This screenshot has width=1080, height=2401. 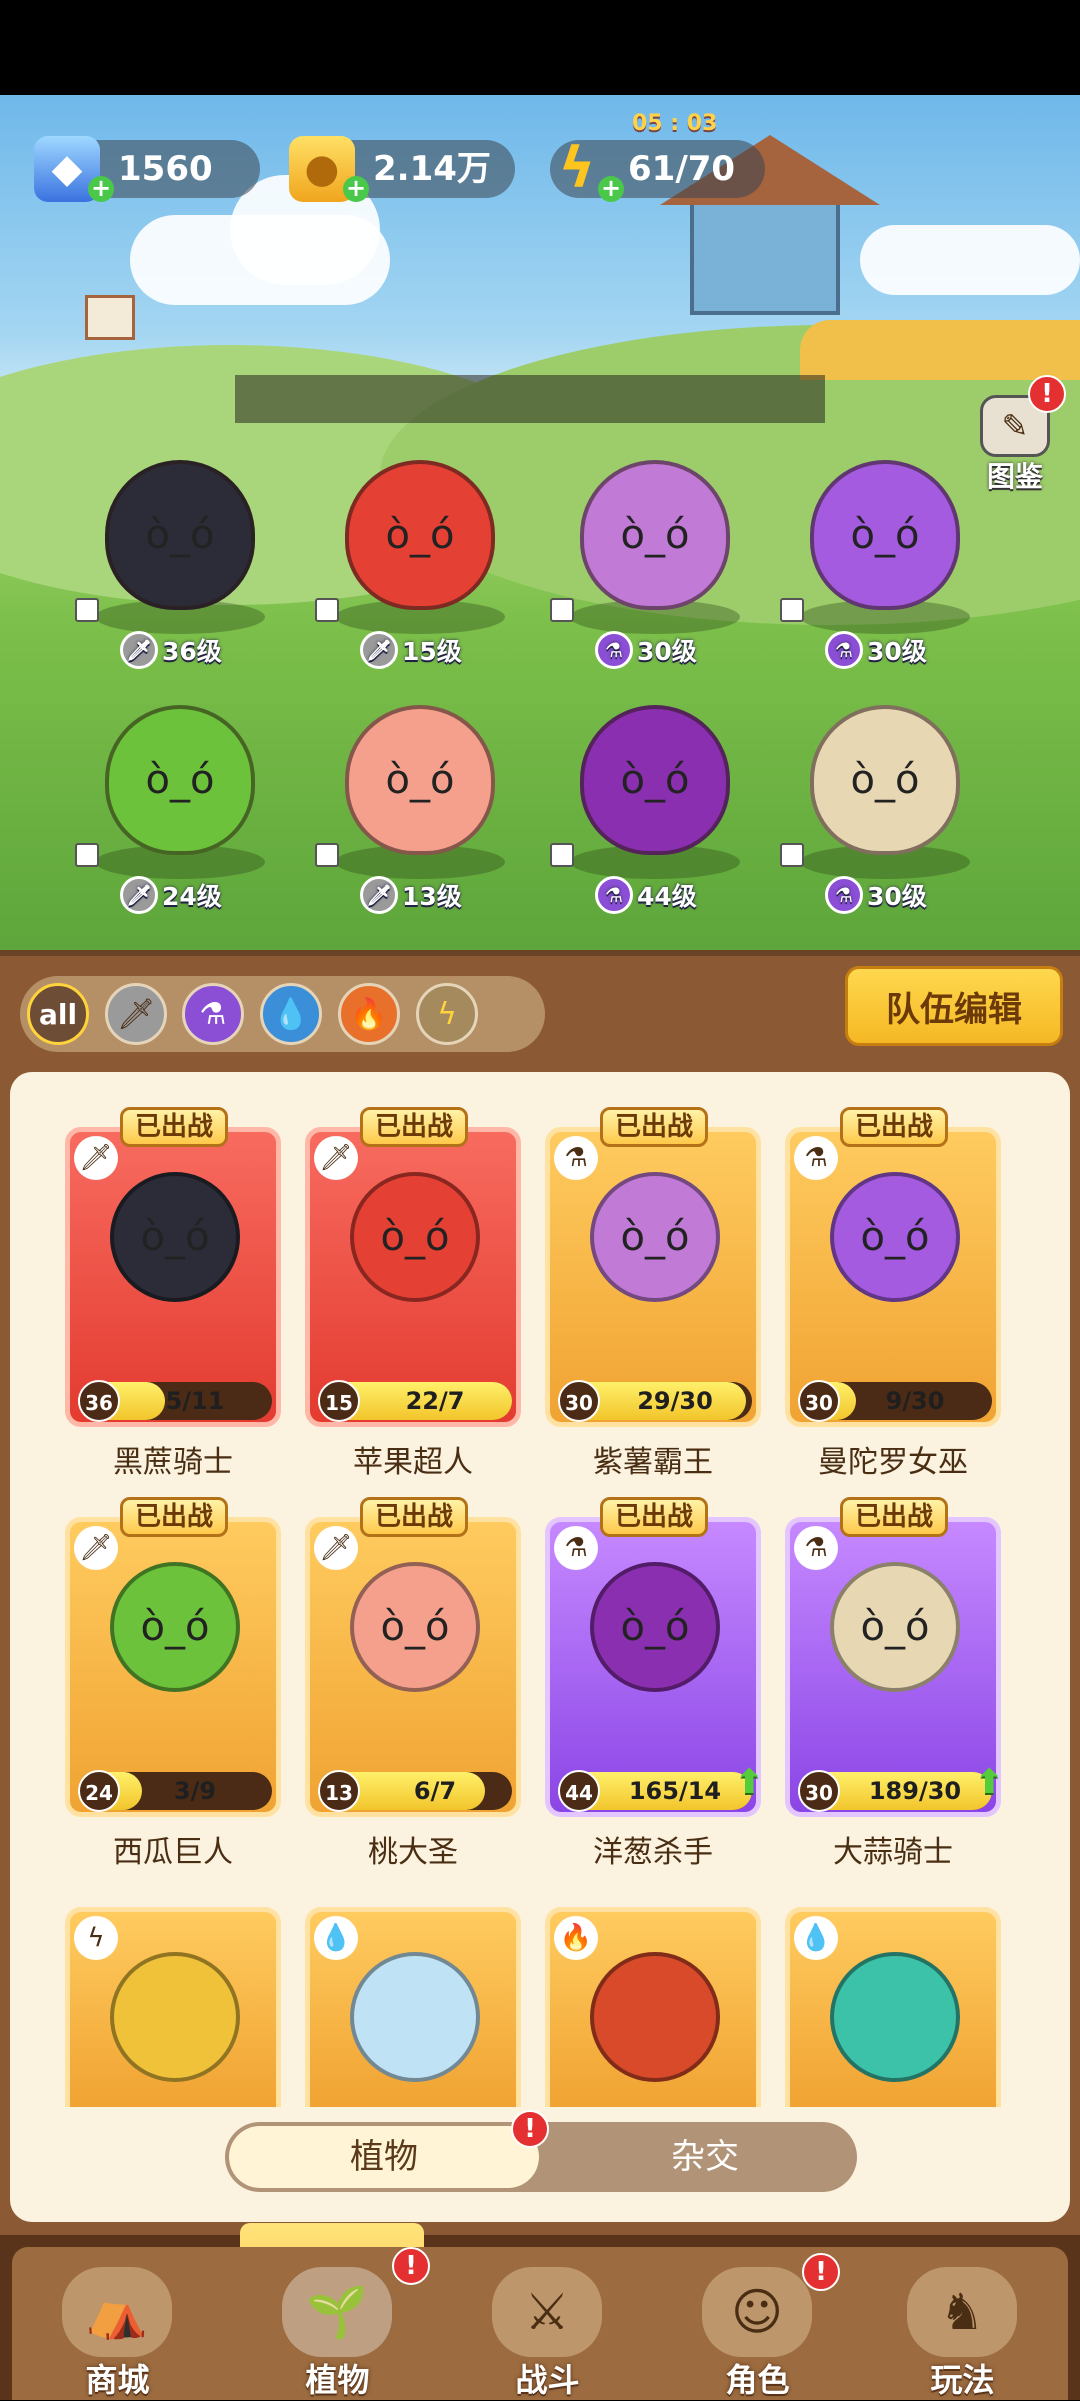 I want to click on card-level: 15, so click(x=339, y=1401).